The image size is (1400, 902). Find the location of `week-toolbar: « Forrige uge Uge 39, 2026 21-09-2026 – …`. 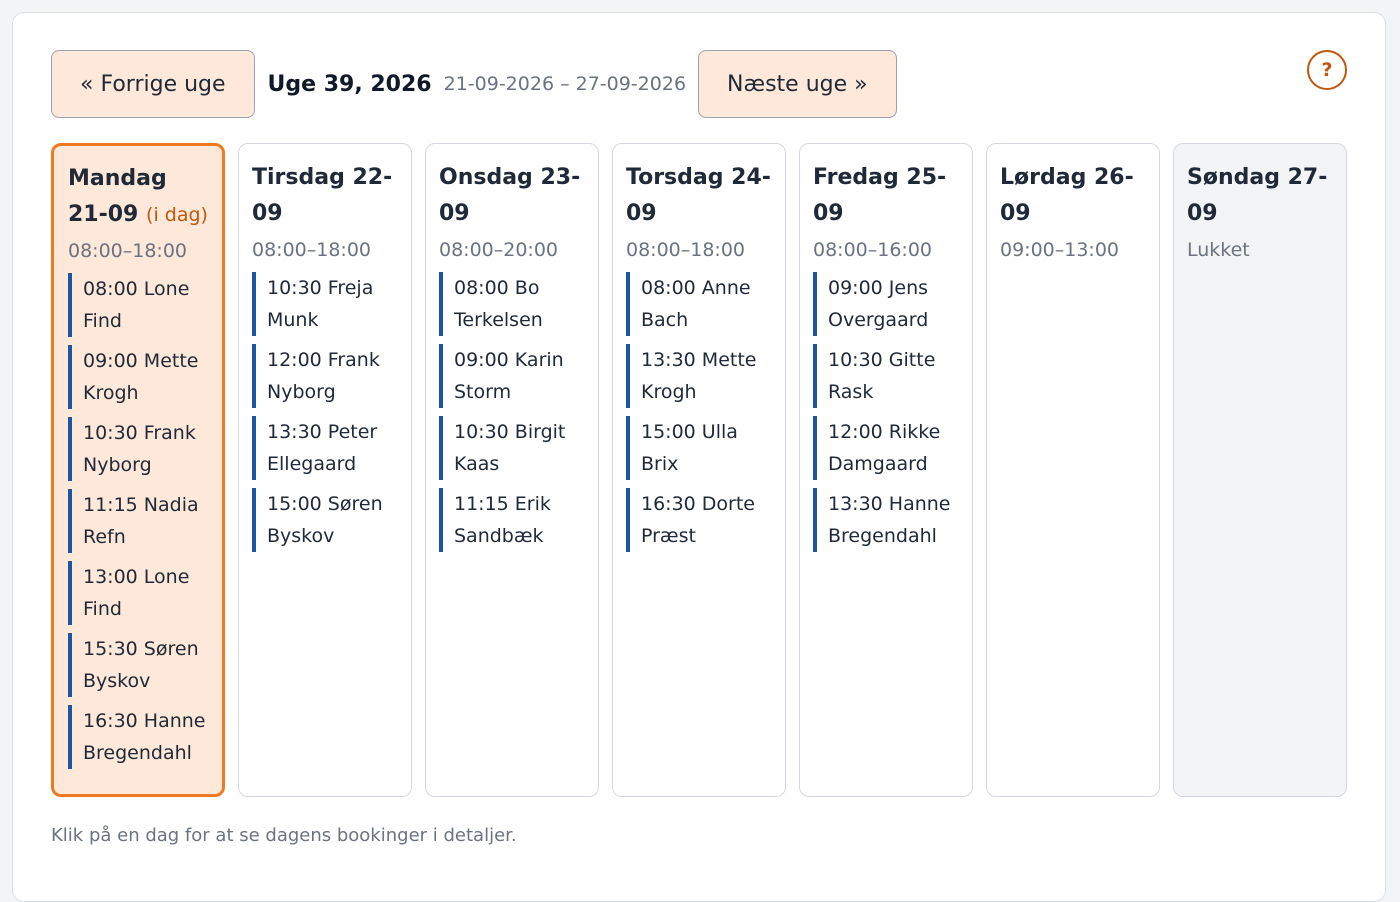

week-toolbar: « Forrige uge Uge 39, 2026 21-09-2026 – … is located at coordinates (699, 84).